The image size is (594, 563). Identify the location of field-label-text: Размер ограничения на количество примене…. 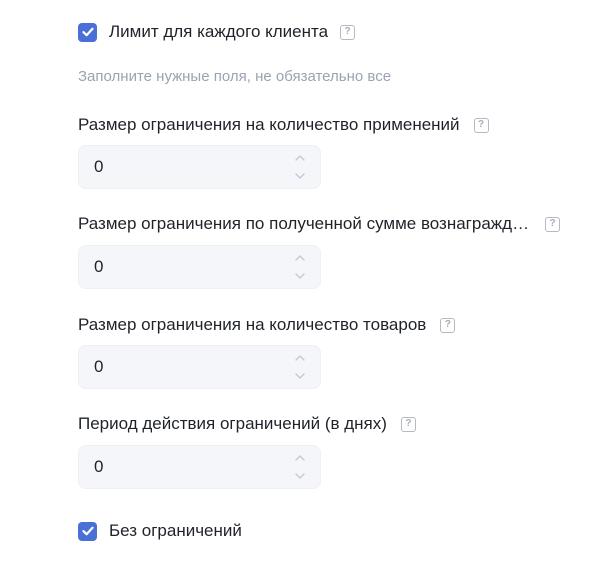
(269, 124).